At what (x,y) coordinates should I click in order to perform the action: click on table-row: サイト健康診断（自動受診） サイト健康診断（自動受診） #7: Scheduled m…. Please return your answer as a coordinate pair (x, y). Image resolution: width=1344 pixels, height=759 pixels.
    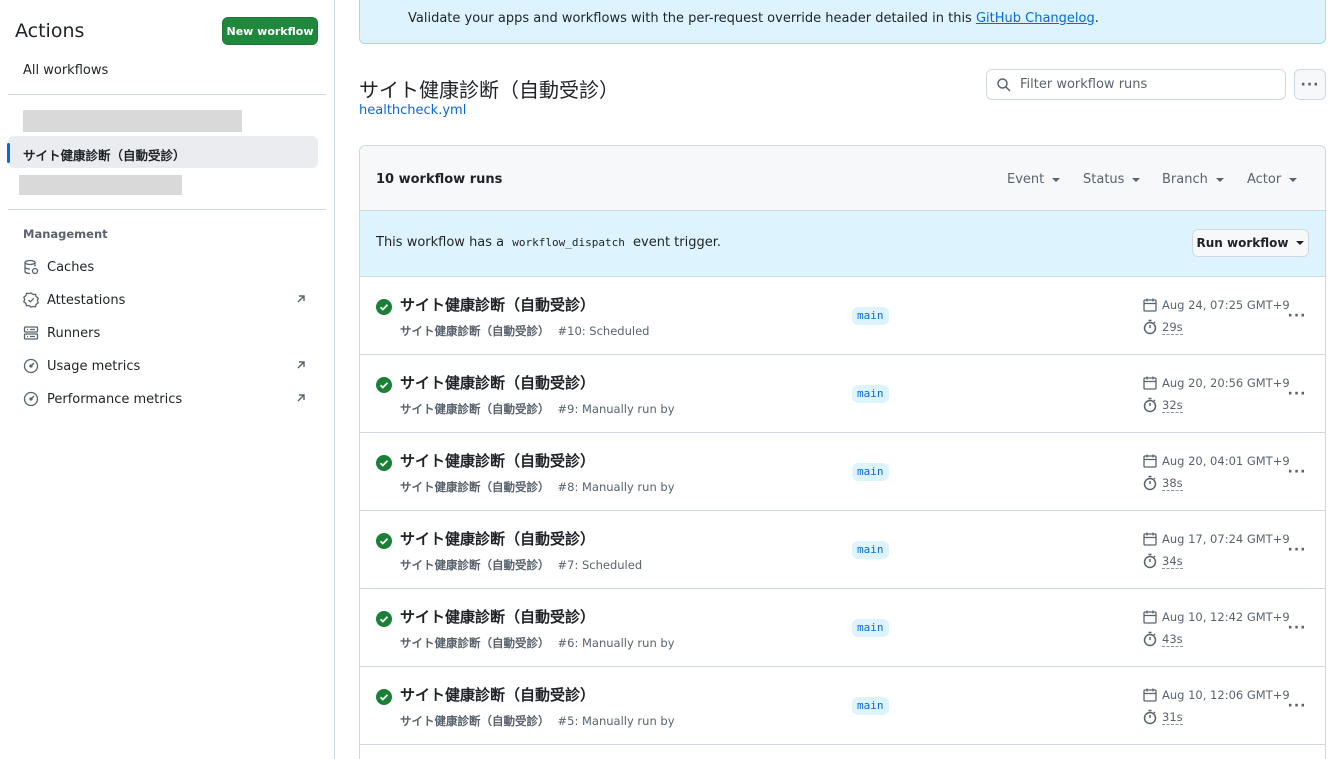
    Looking at the image, I should click on (842, 550).